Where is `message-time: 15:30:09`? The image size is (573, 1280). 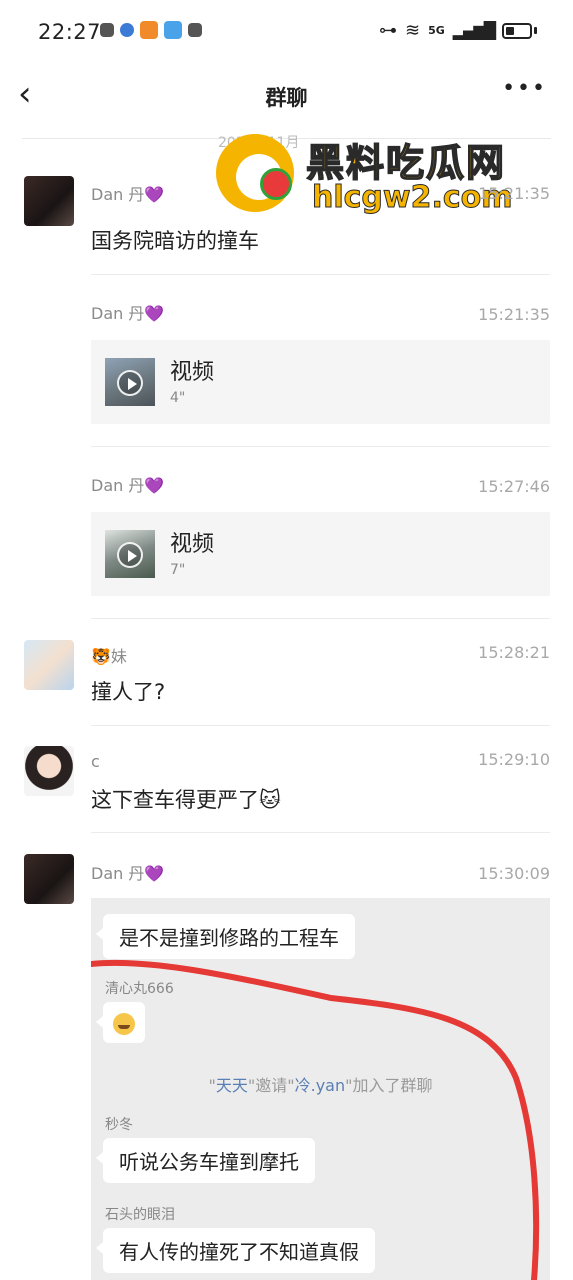 message-time: 15:30:09 is located at coordinates (514, 873).